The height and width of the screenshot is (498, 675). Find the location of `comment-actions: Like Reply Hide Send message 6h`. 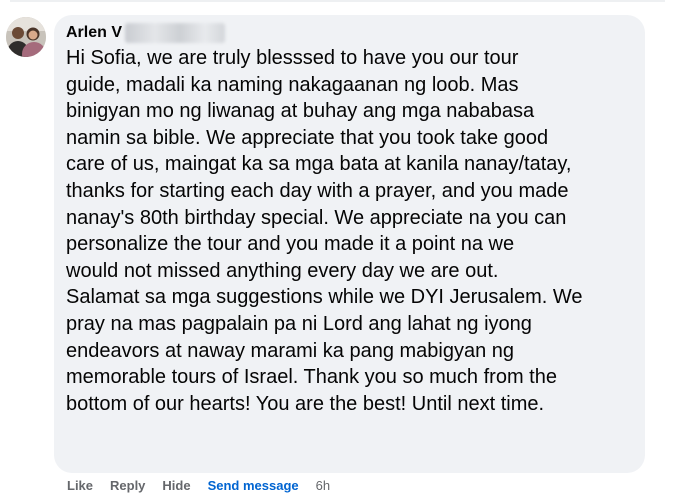

comment-actions: Like Reply Hide Send message 6h is located at coordinates (198, 485).